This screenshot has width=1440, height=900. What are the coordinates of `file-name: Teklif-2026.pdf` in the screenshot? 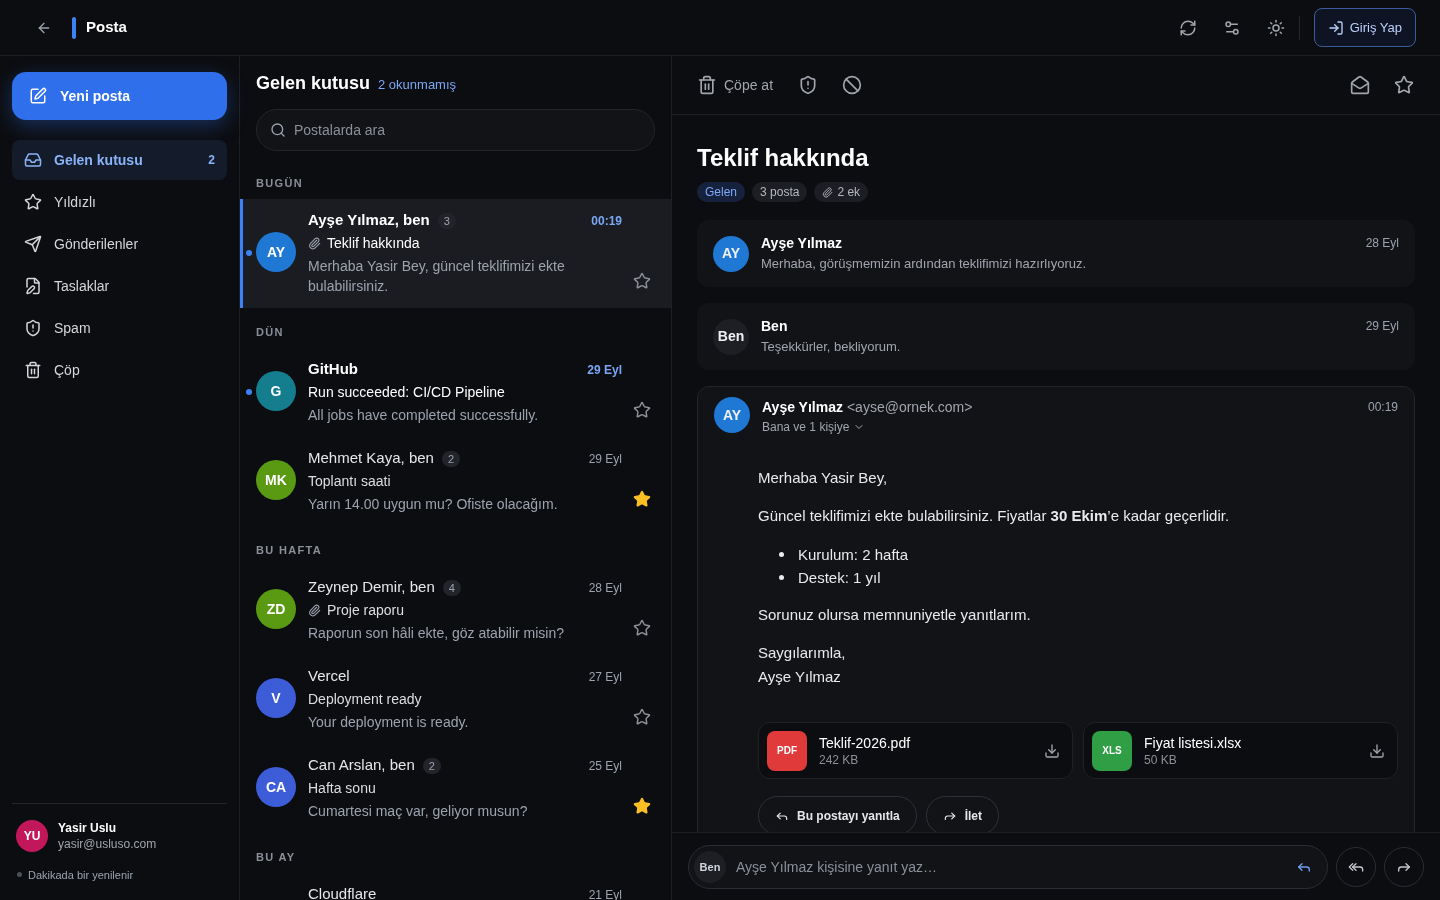 It's located at (865, 742).